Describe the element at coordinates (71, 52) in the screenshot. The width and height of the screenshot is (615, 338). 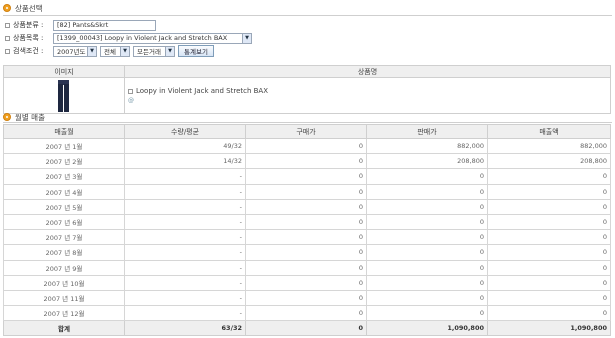
I see `year-select-value: 2007년도` at that location.